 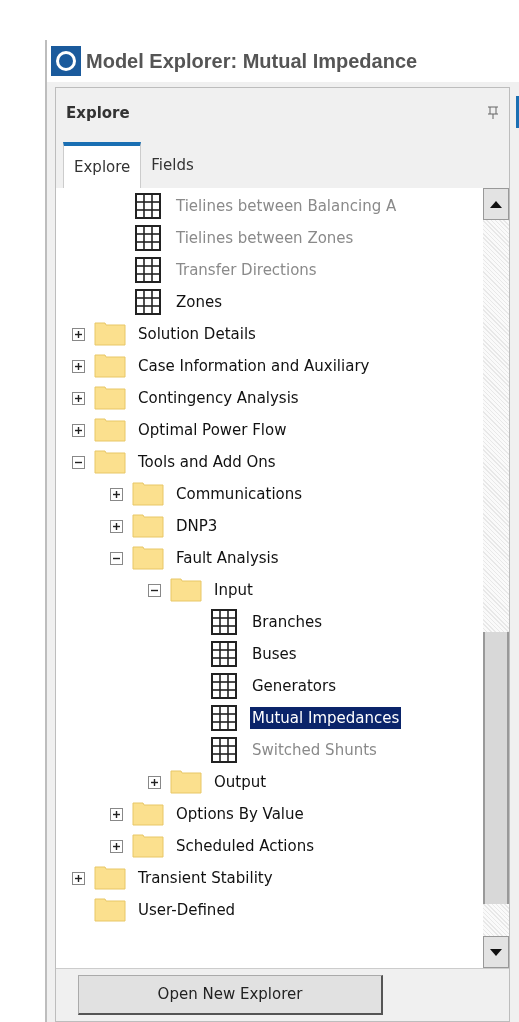 What do you see at coordinates (240, 782) in the screenshot?
I see `tree-item: Output` at bounding box center [240, 782].